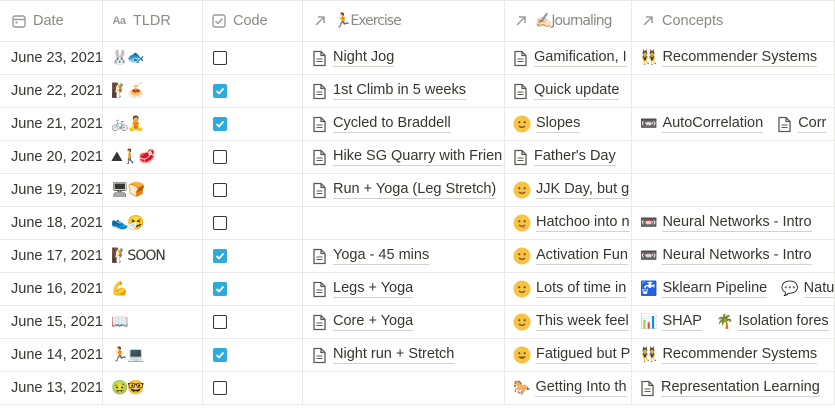 The height and width of the screenshot is (408, 835). I want to click on journaling-cell: Gamification, I, so click(568, 58).